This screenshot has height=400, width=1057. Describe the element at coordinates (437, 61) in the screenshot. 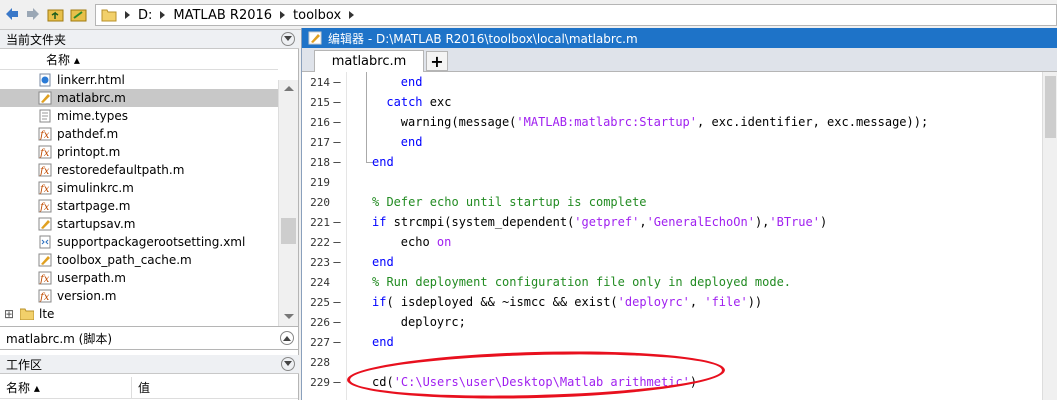

I see `add-tab-button: +` at that location.